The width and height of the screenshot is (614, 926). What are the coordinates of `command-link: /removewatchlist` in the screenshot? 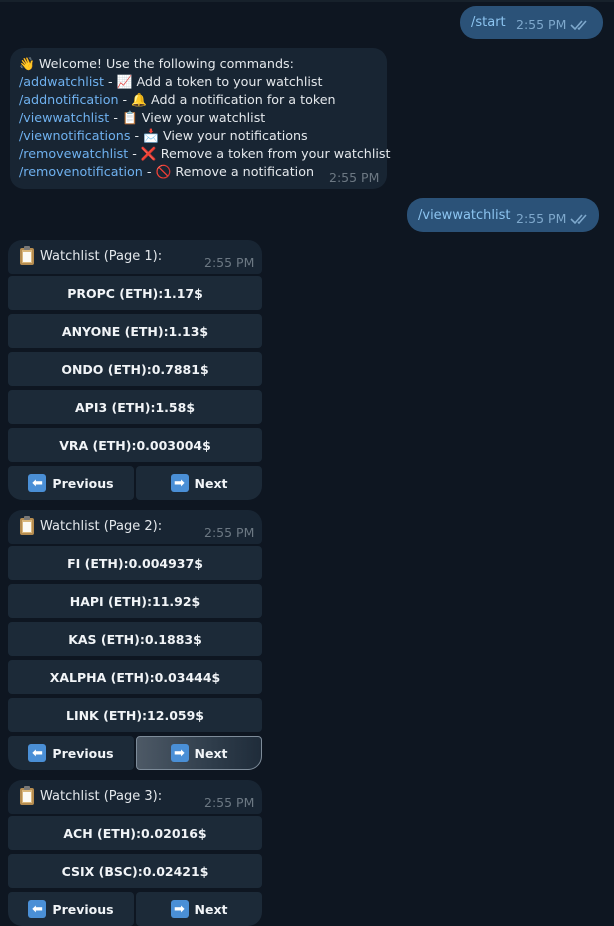 It's located at (73, 153).